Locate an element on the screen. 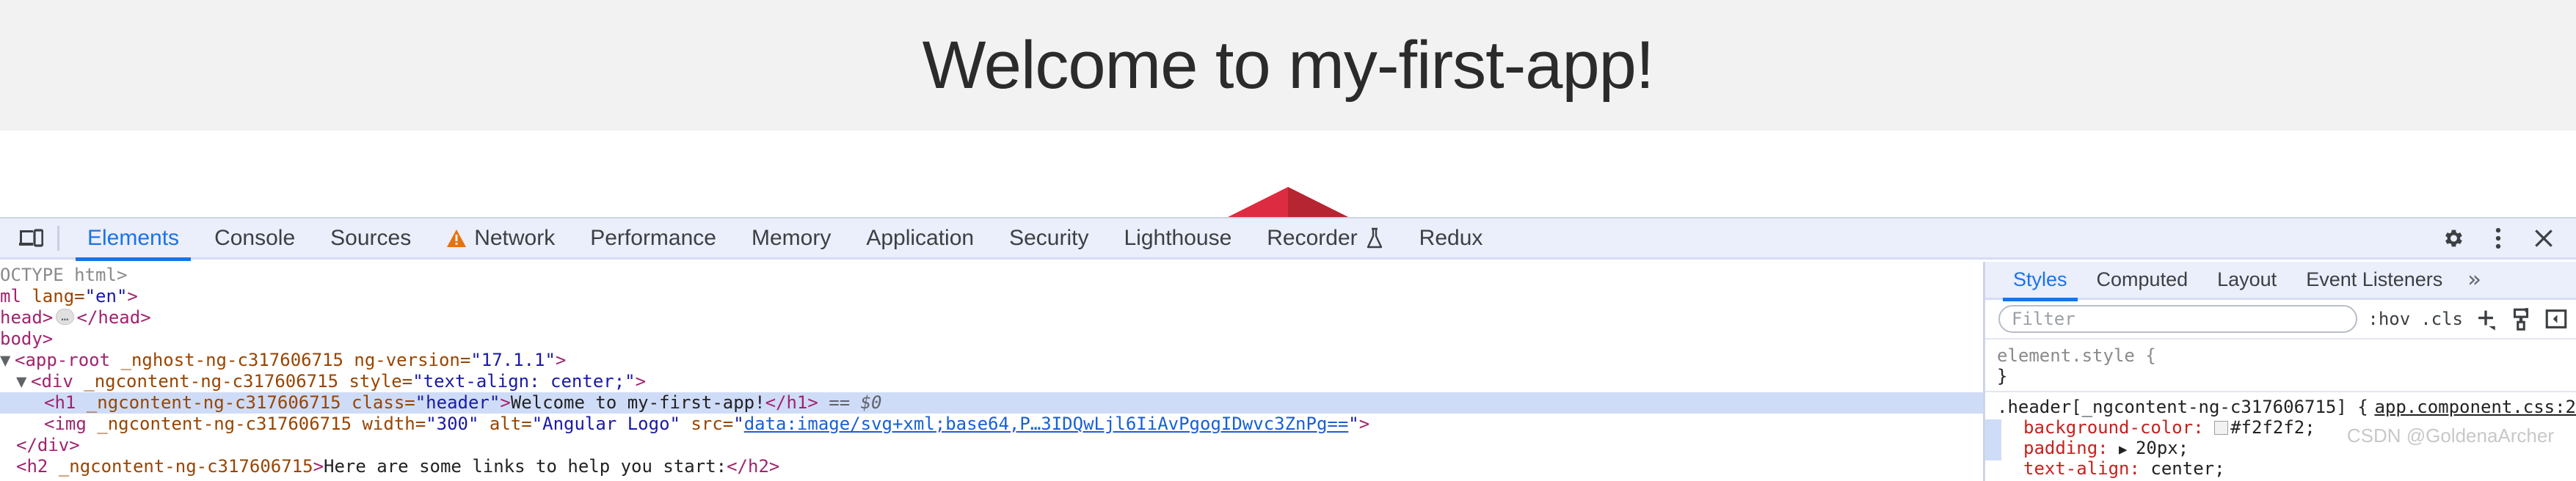  warning-triangle-icon is located at coordinates (456, 239).